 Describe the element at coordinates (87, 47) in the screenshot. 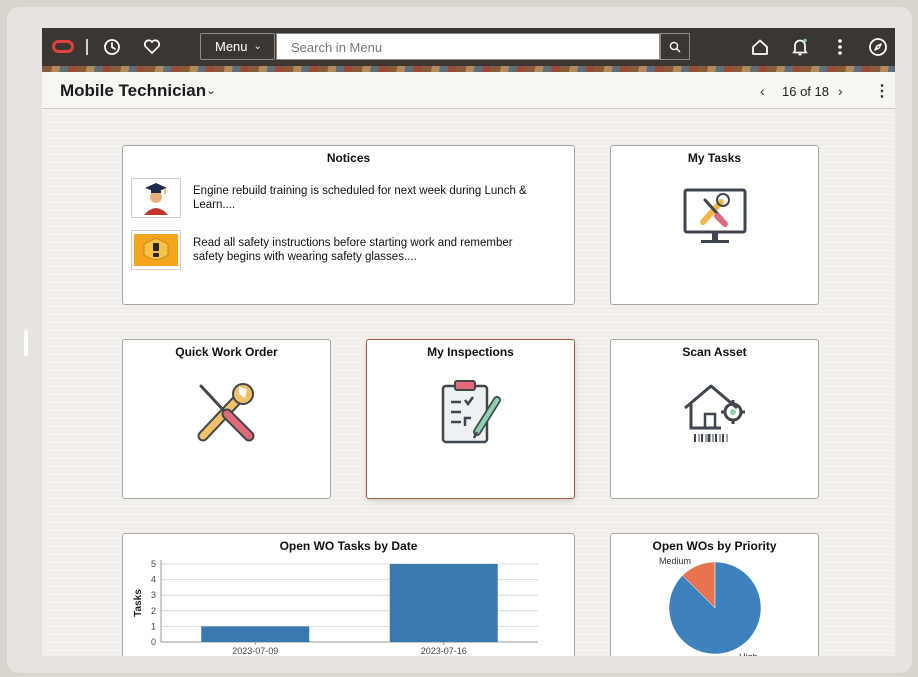

I see `topbar-divider` at that location.